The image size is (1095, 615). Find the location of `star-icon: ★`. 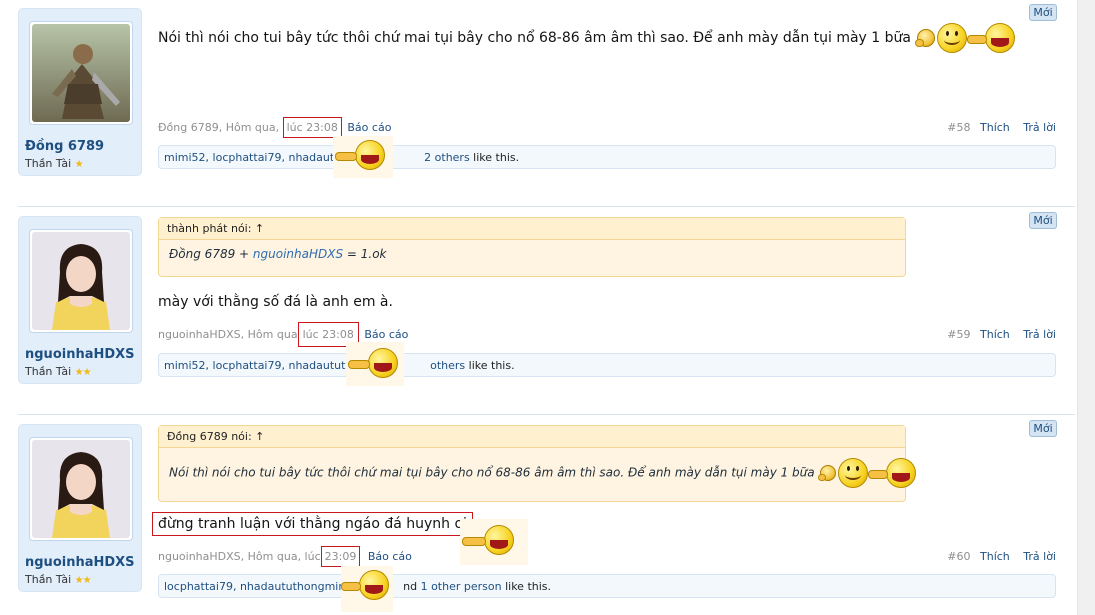

star-icon: ★ is located at coordinates (79, 164).